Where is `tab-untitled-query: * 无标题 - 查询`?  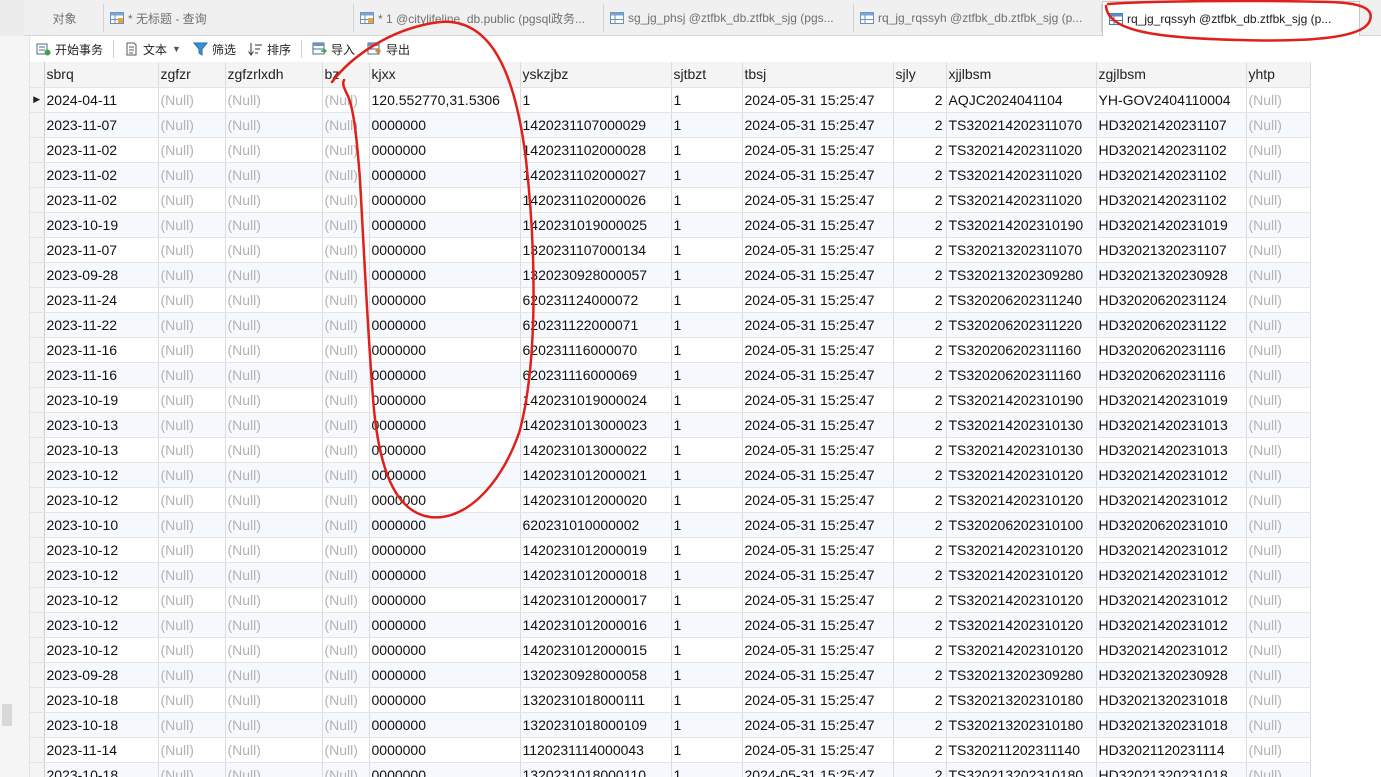
tab-untitled-query: * 无标题 - 查询 is located at coordinates (229, 18).